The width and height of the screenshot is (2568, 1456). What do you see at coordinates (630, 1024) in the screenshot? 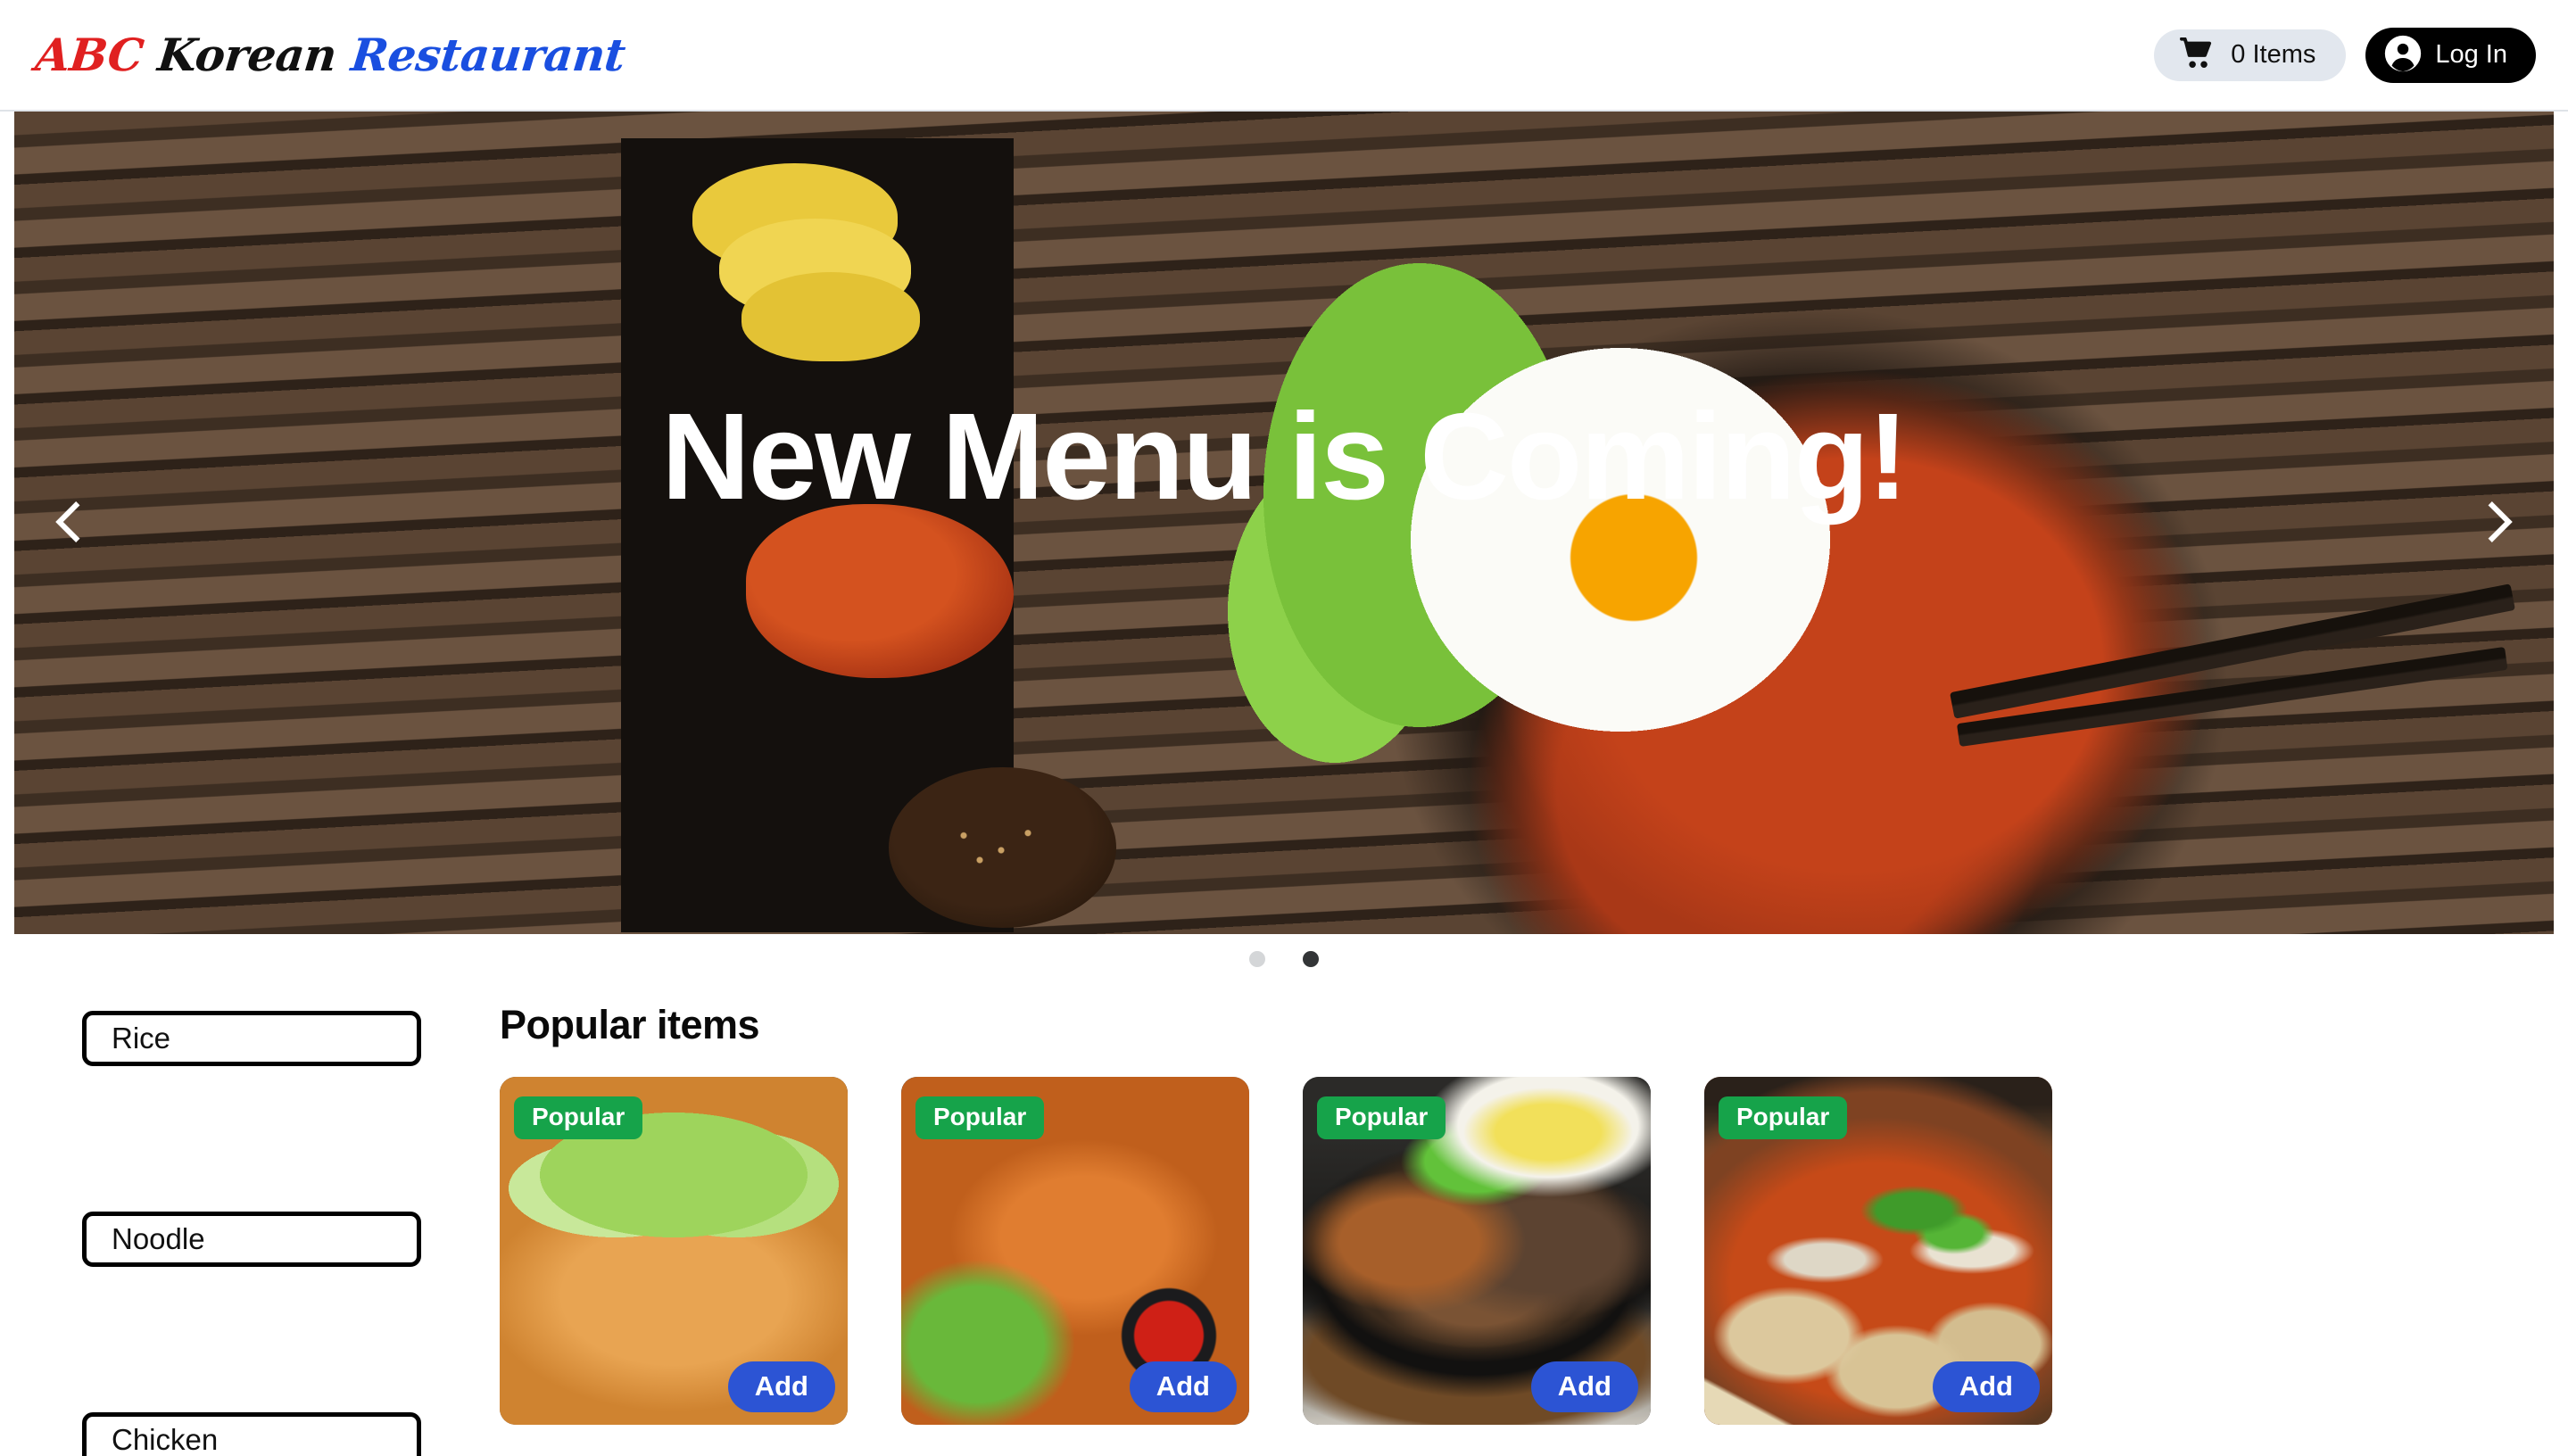
I see `popular-items-title: Popular items` at bounding box center [630, 1024].